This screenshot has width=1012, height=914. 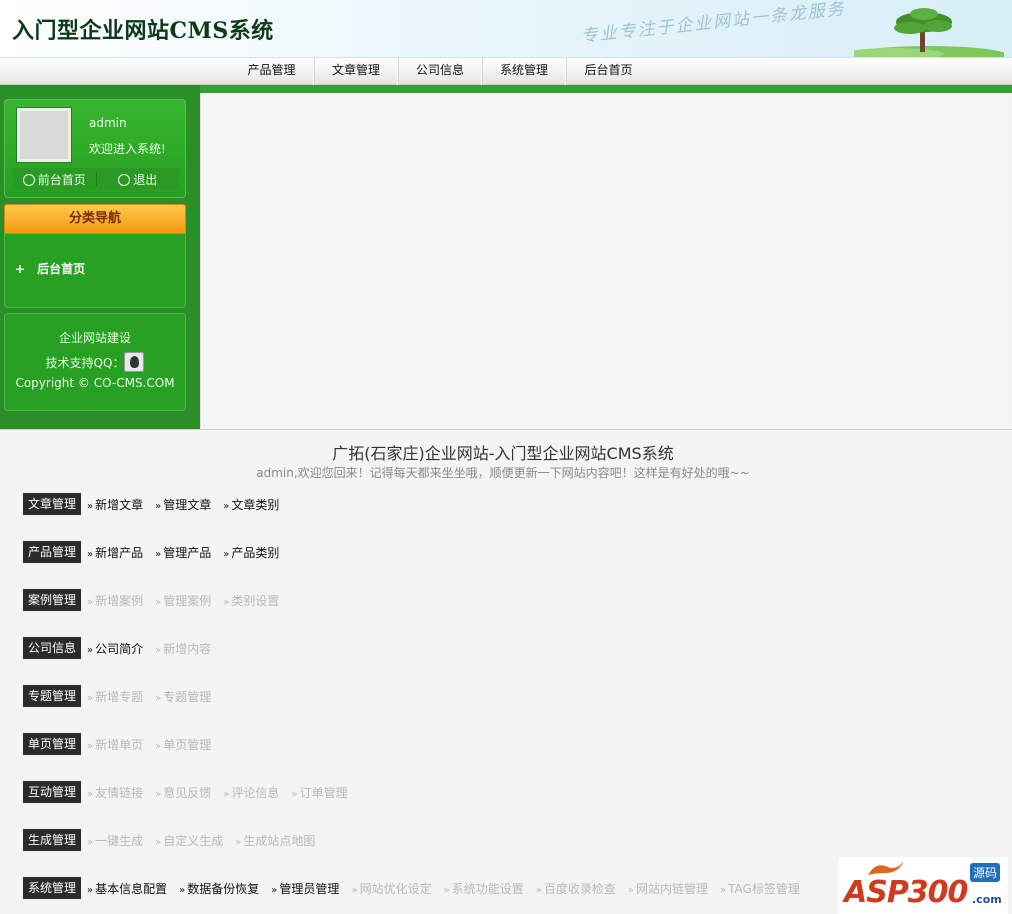 What do you see at coordinates (187, 552) in the screenshot?
I see `row-link-label: 管理产品` at bounding box center [187, 552].